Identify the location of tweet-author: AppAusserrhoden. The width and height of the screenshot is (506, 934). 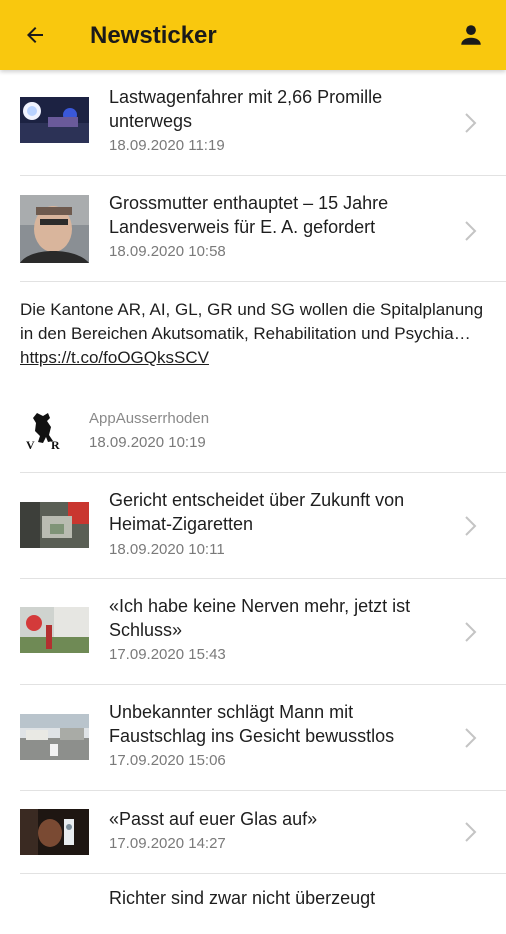
(149, 418).